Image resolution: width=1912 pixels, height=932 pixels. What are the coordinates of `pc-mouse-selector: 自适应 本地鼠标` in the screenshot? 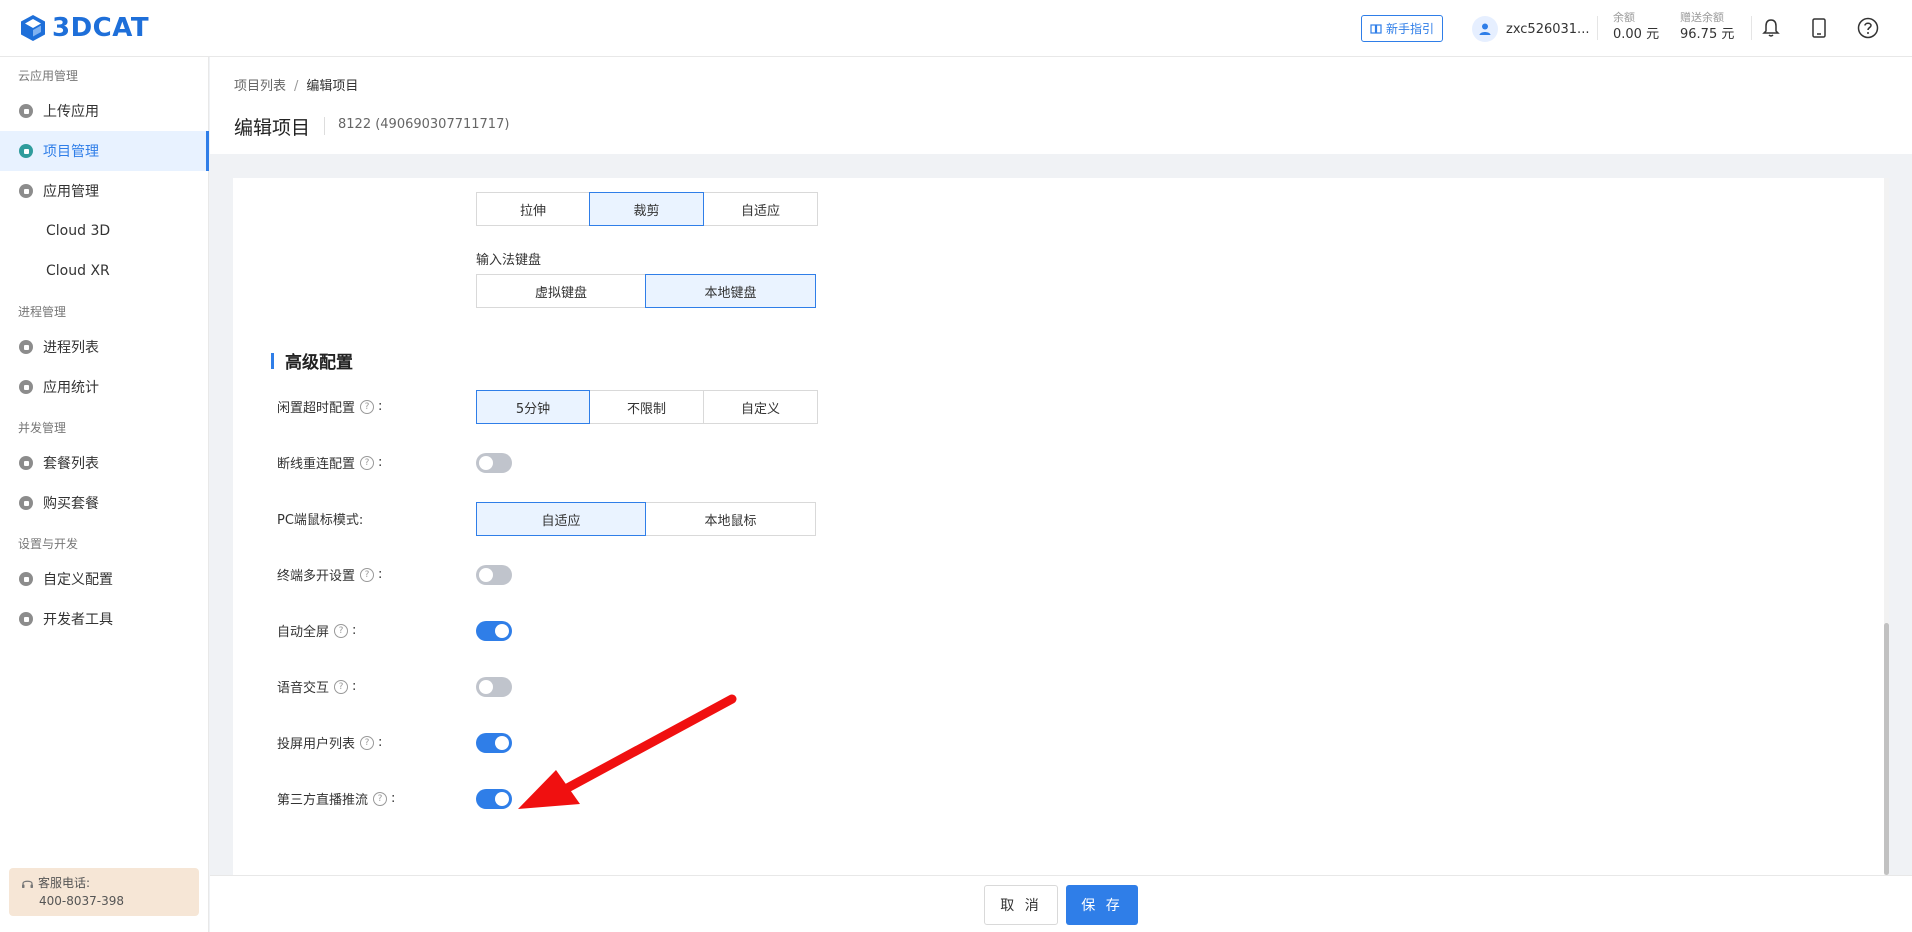 It's located at (646, 519).